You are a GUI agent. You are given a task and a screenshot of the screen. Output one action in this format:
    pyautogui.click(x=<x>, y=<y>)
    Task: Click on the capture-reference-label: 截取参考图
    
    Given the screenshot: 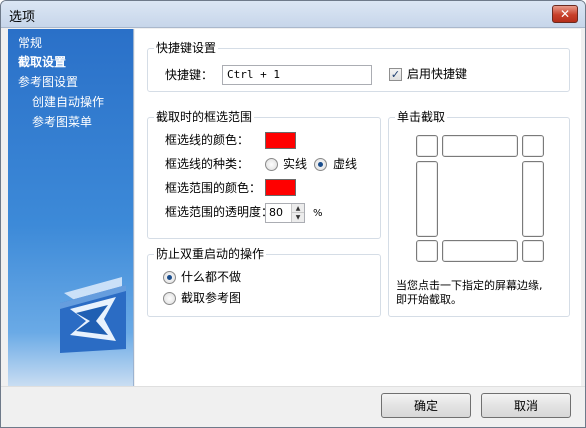 What is the action you would take?
    pyautogui.click(x=211, y=298)
    